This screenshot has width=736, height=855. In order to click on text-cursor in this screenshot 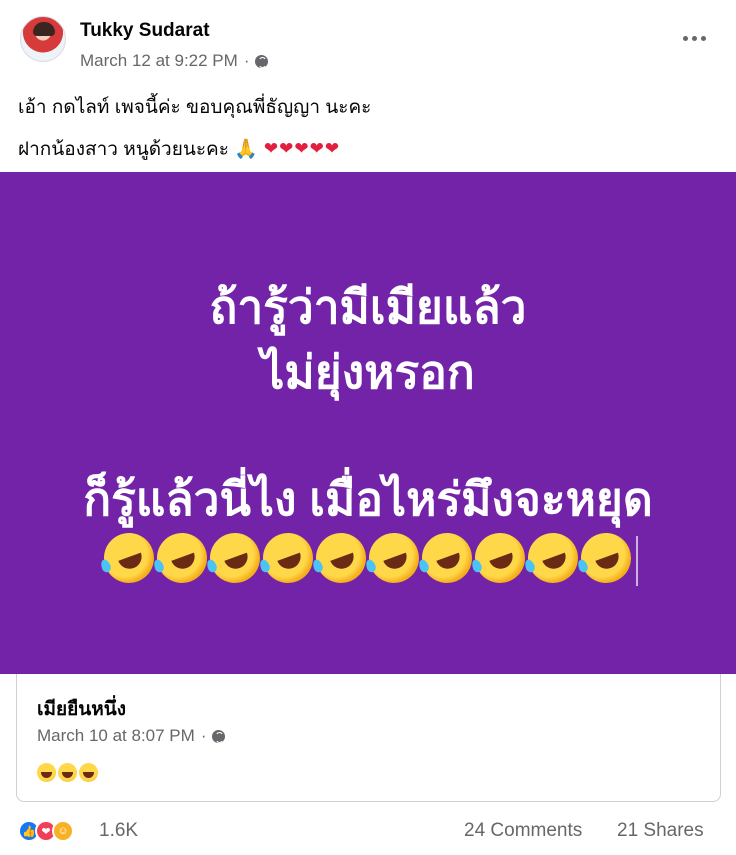, I will do `click(637, 561)`.